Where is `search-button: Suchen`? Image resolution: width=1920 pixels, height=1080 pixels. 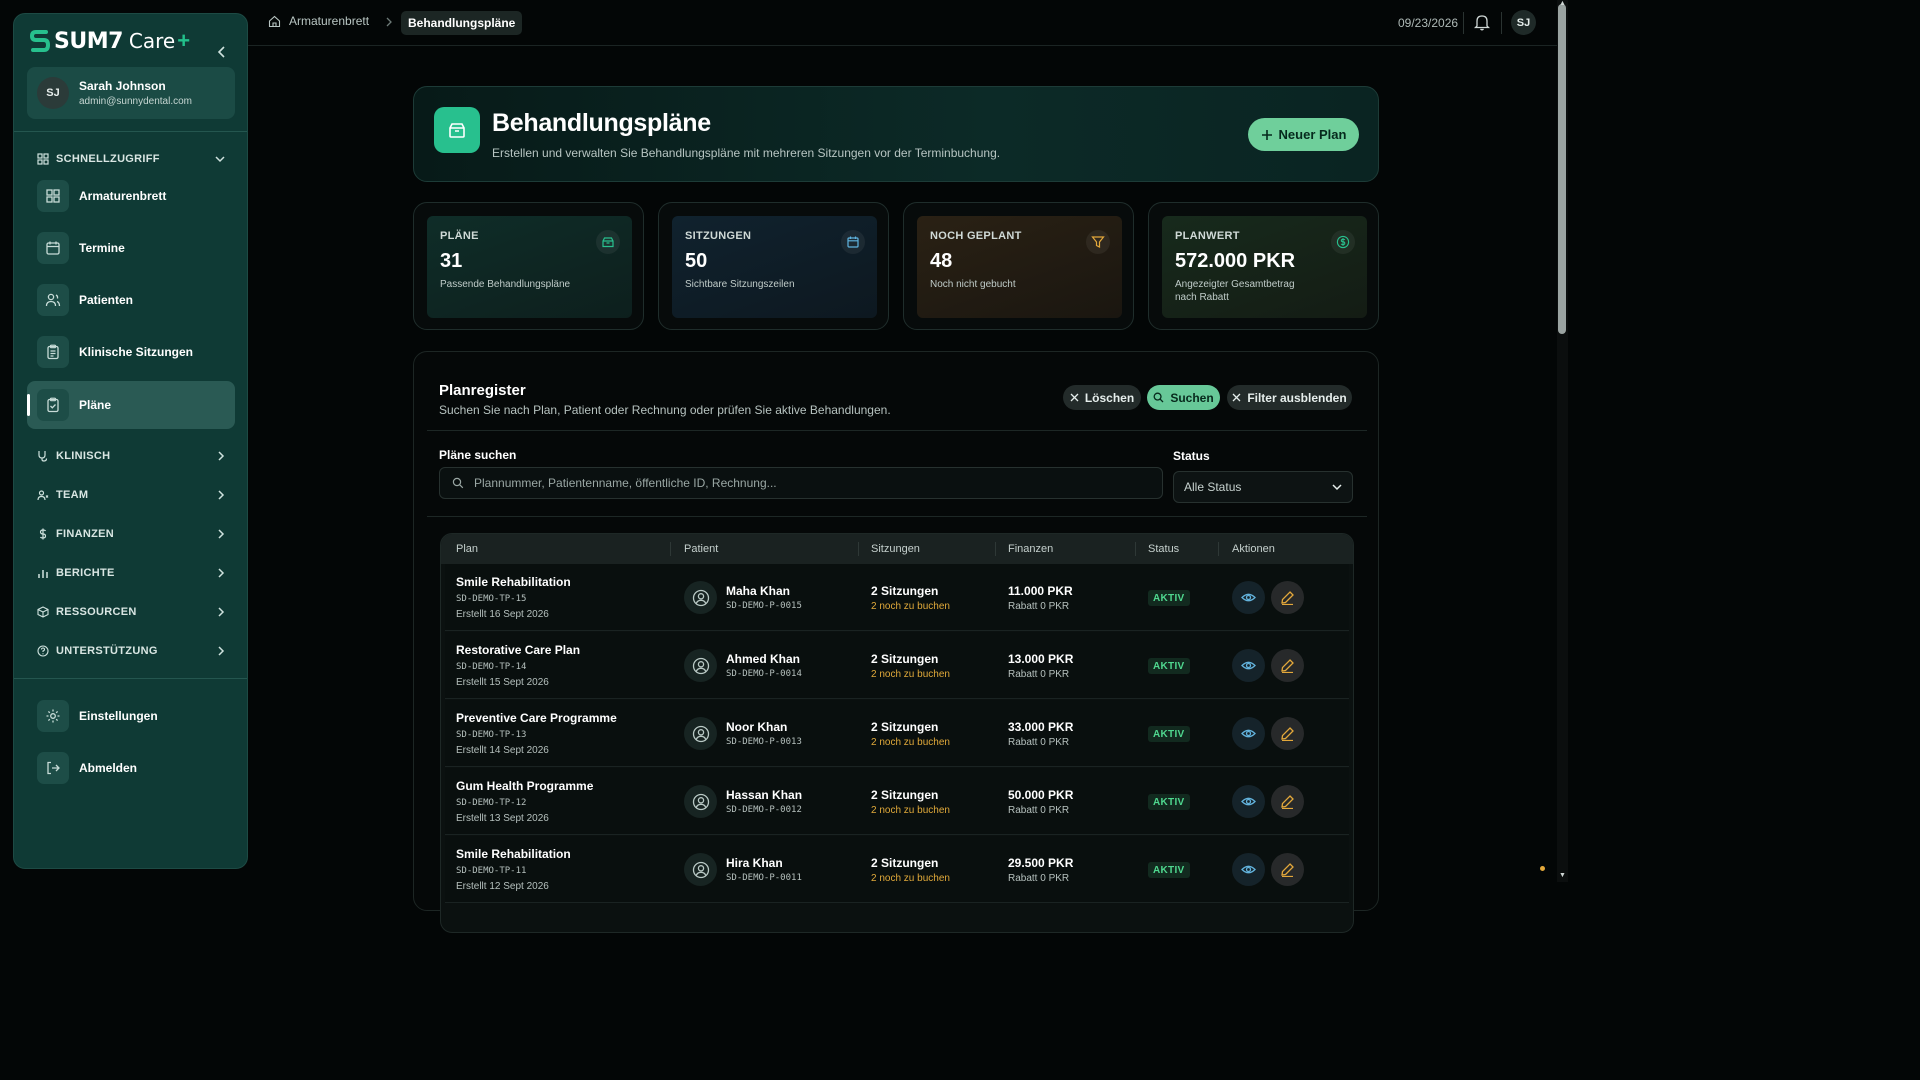
search-button: Suchen is located at coordinates (1183, 397).